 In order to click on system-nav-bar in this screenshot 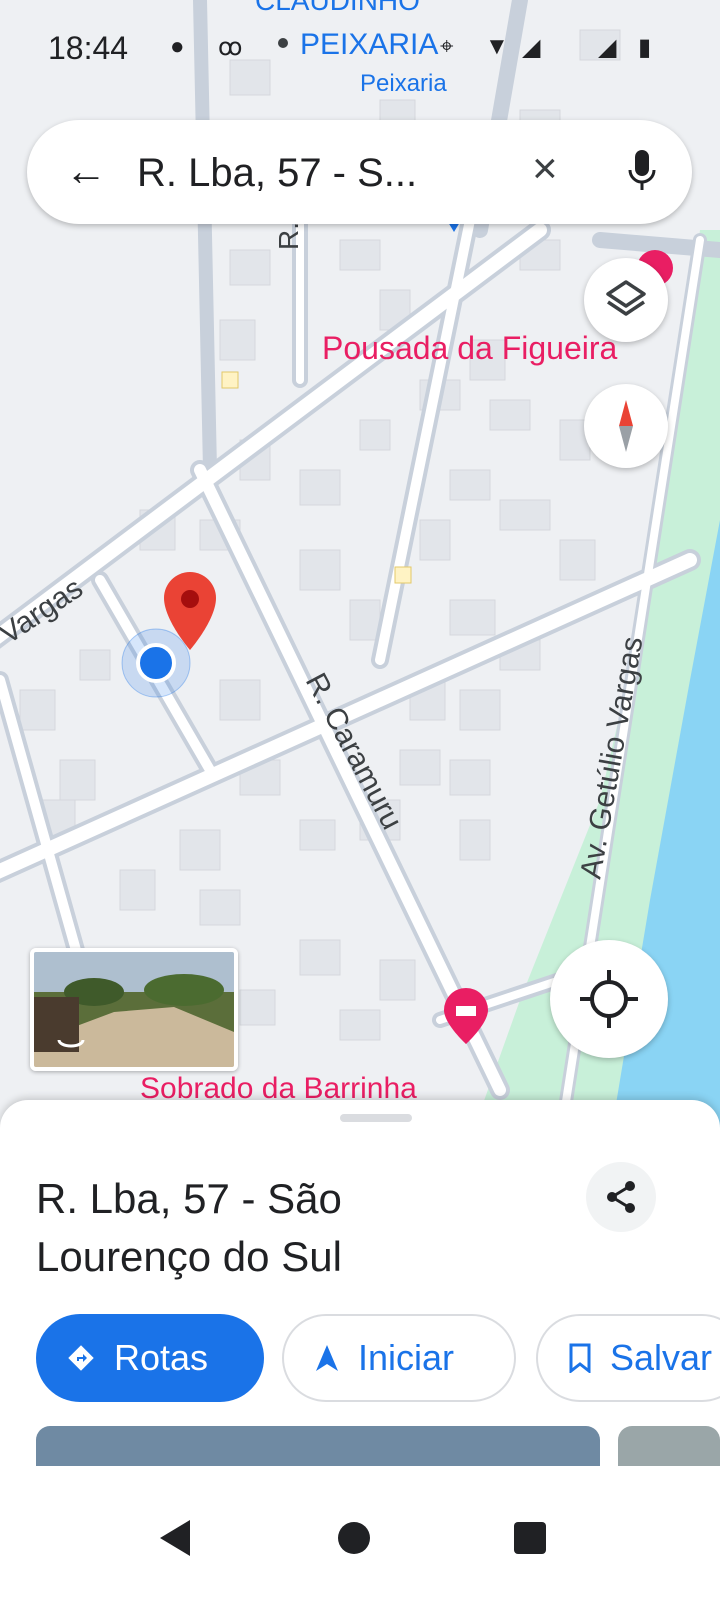, I will do `click(360, 1540)`.